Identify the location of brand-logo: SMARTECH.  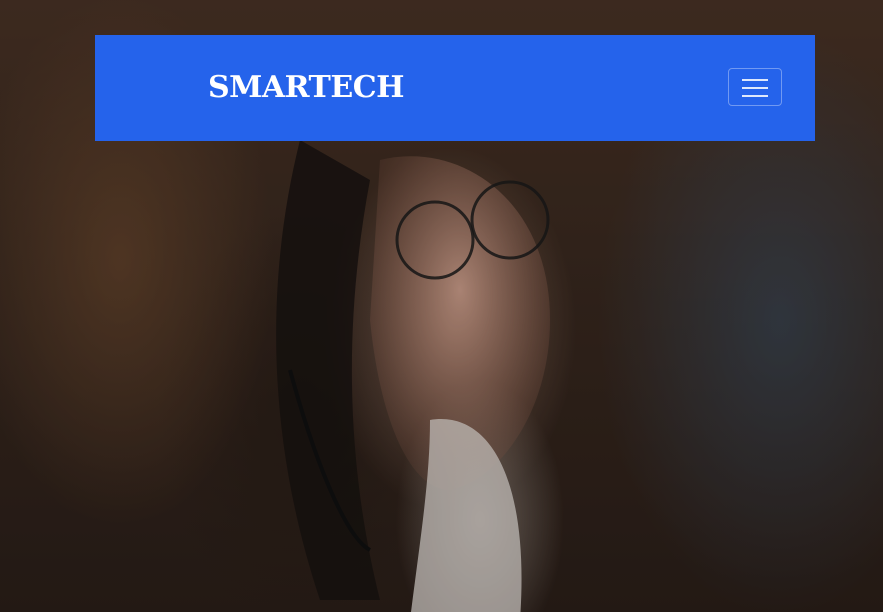
(306, 88).